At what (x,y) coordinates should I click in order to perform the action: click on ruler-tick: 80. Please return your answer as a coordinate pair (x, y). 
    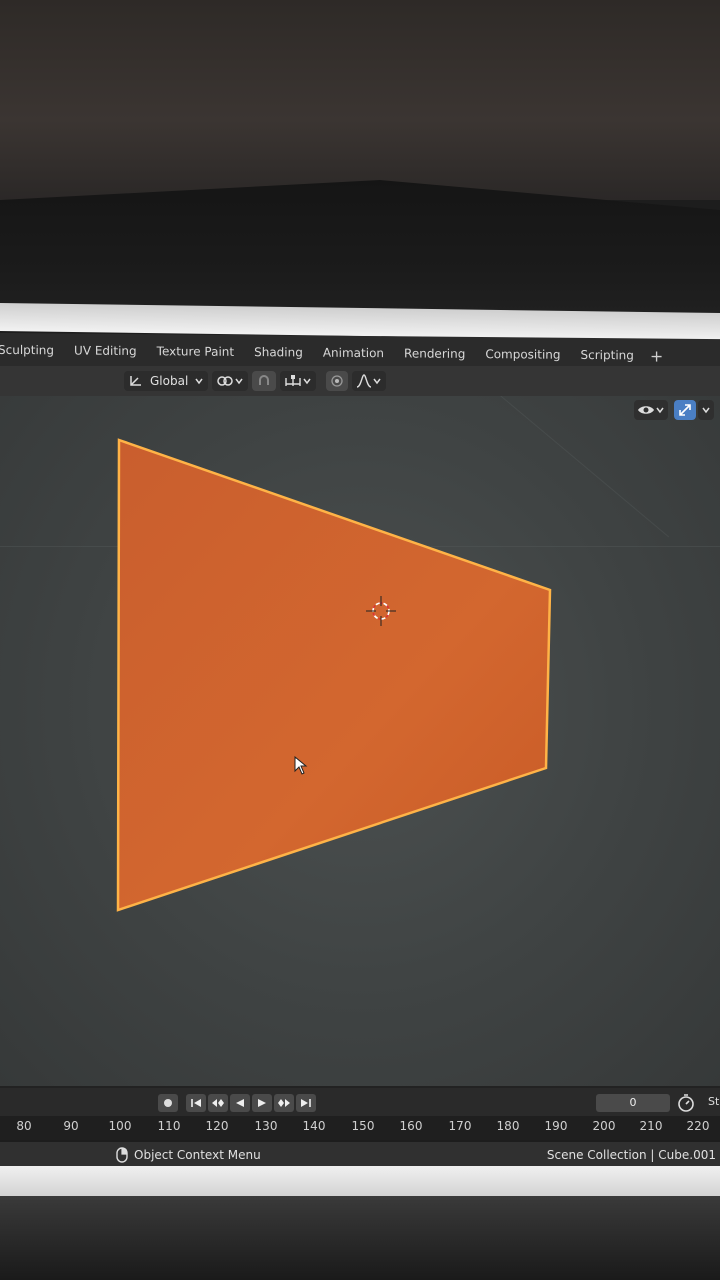
    Looking at the image, I should click on (24, 1126).